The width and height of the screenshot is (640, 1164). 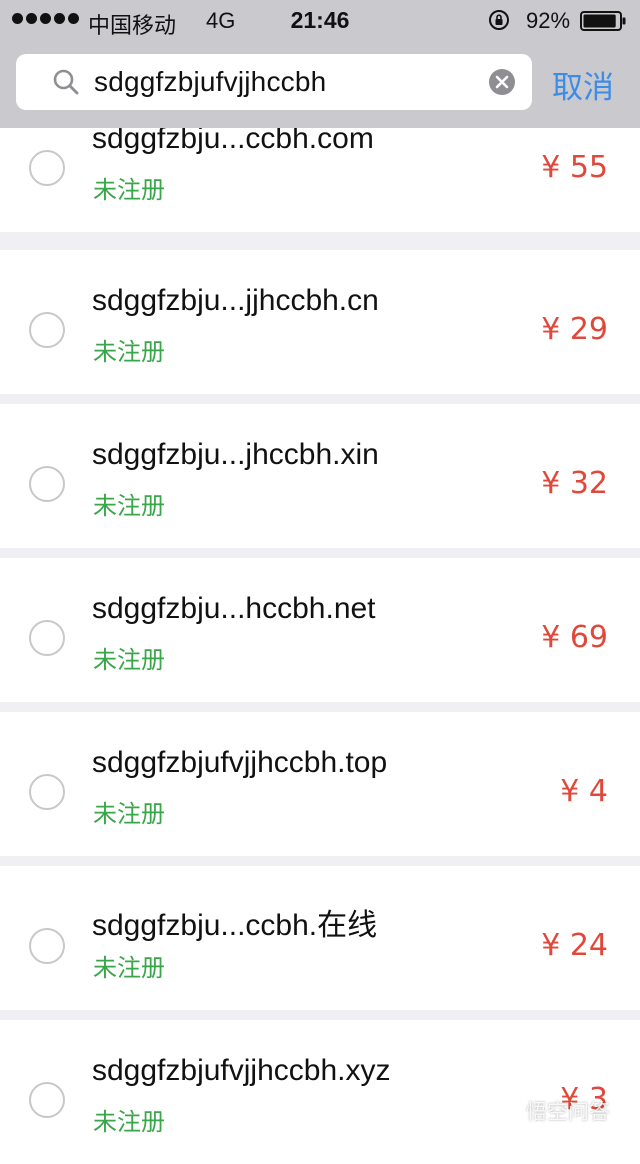 I want to click on domain-row: sdggfzbjufvjjhccbh.top 未注册 ¥ 4, so click(x=320, y=784).